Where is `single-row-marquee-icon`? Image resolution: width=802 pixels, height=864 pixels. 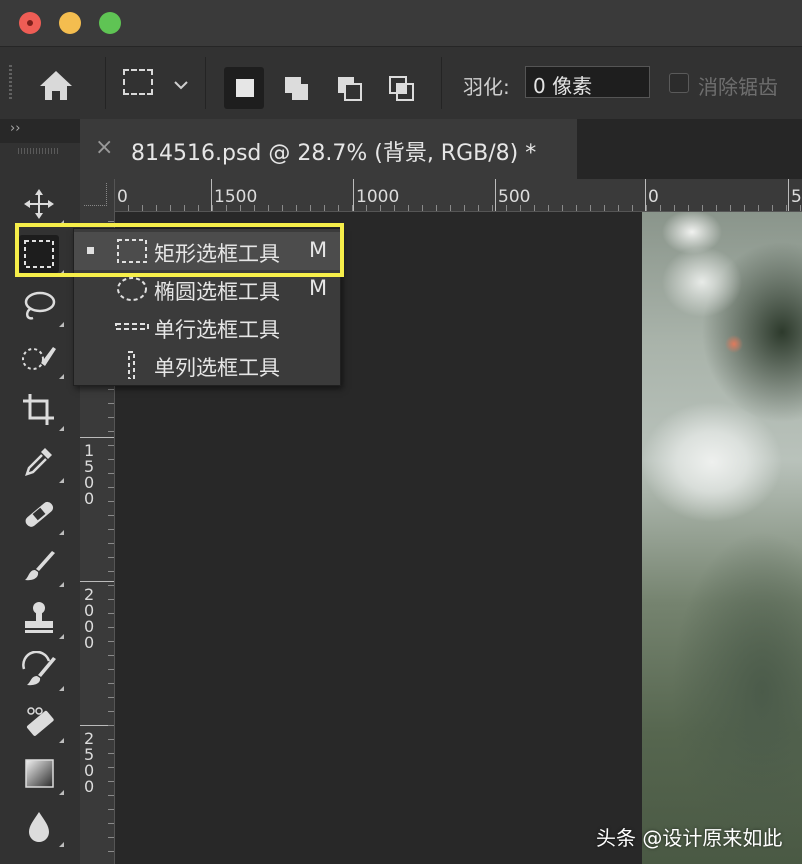
single-row-marquee-icon is located at coordinates (132, 326).